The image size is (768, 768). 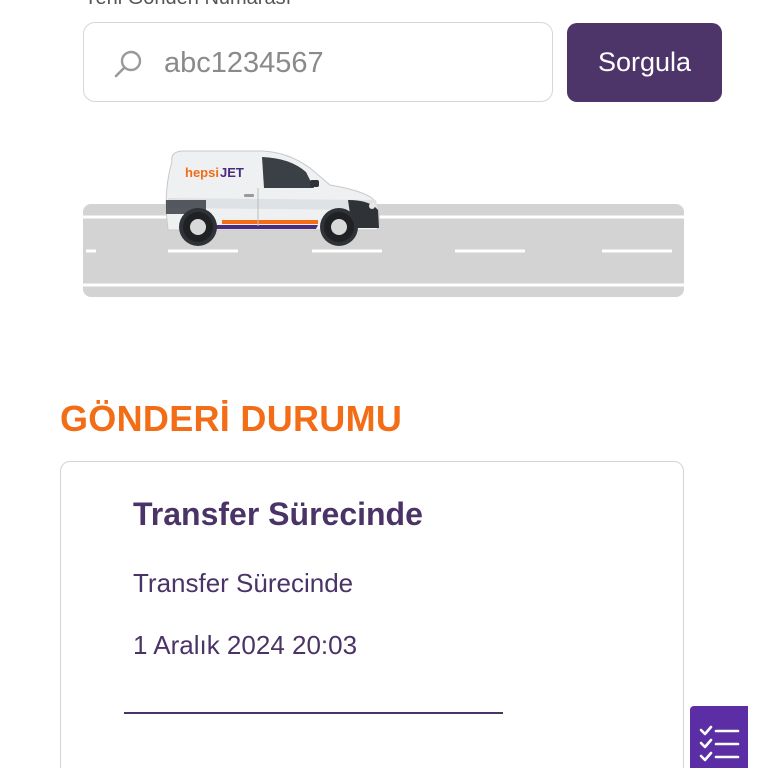 I want to click on status-description: Transfer Sürecinde, so click(x=243, y=583).